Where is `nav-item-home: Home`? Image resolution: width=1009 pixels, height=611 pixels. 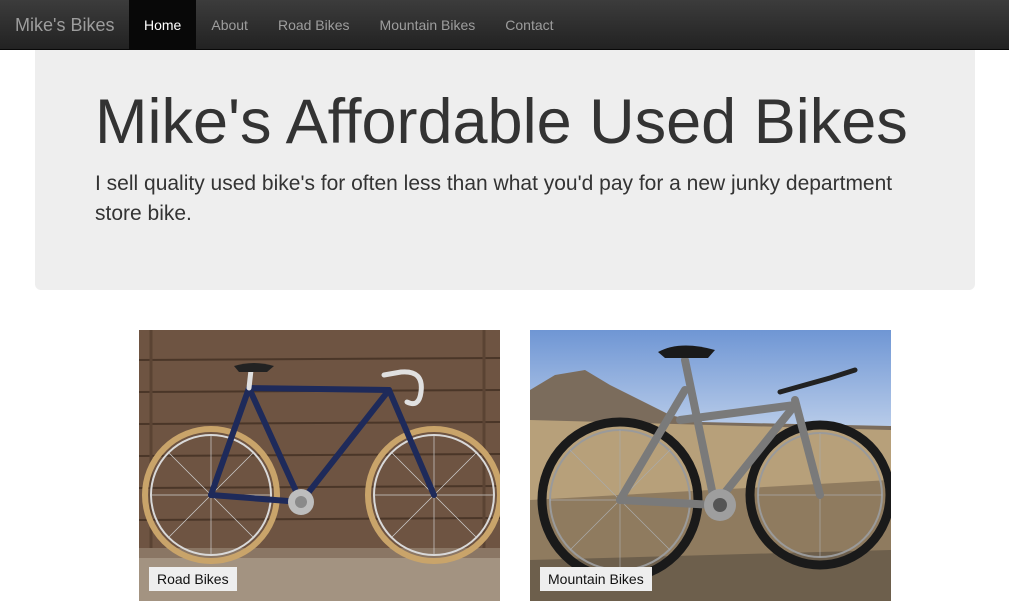 nav-item-home: Home is located at coordinates (163, 25).